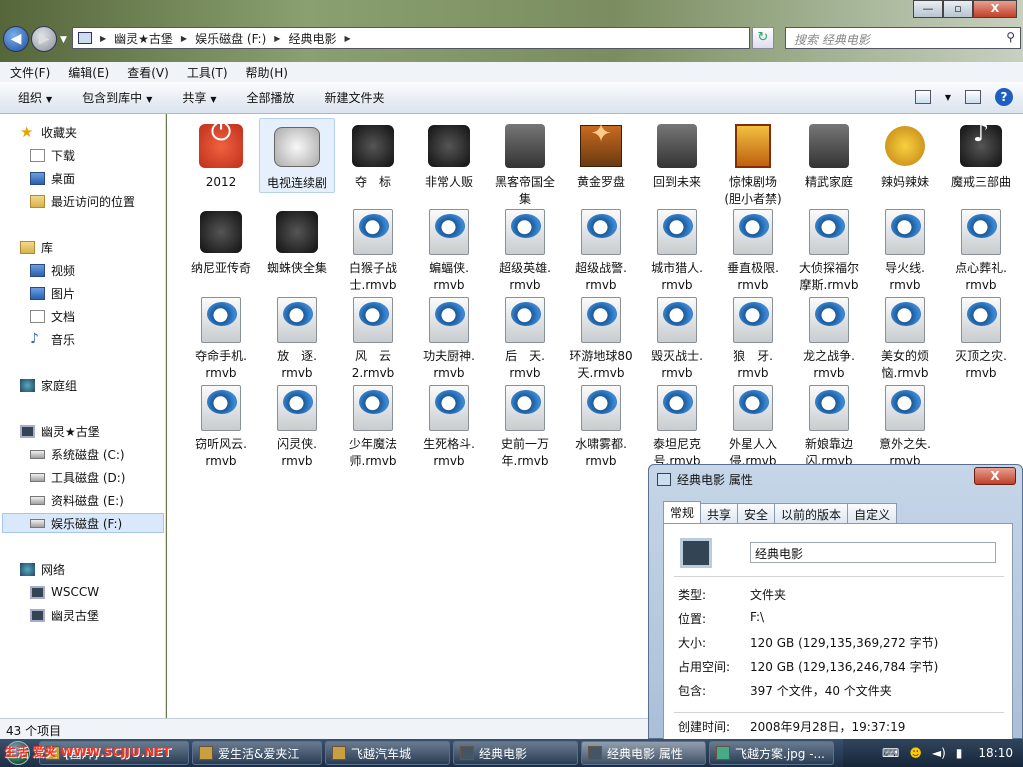 The height and width of the screenshot is (767, 1023). What do you see at coordinates (753, 337) in the screenshot?
I see `file-item: 狼 牙. rmvb` at bounding box center [753, 337].